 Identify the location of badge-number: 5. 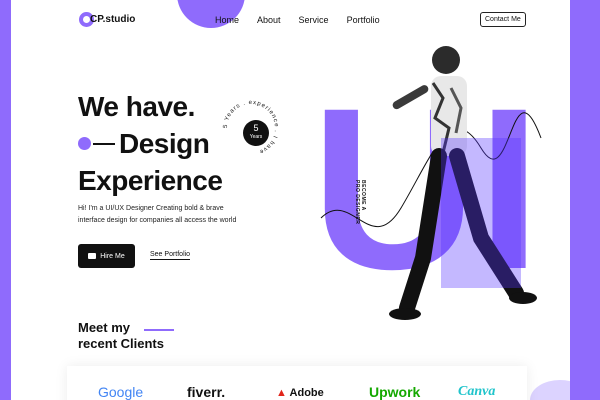
(256, 128).